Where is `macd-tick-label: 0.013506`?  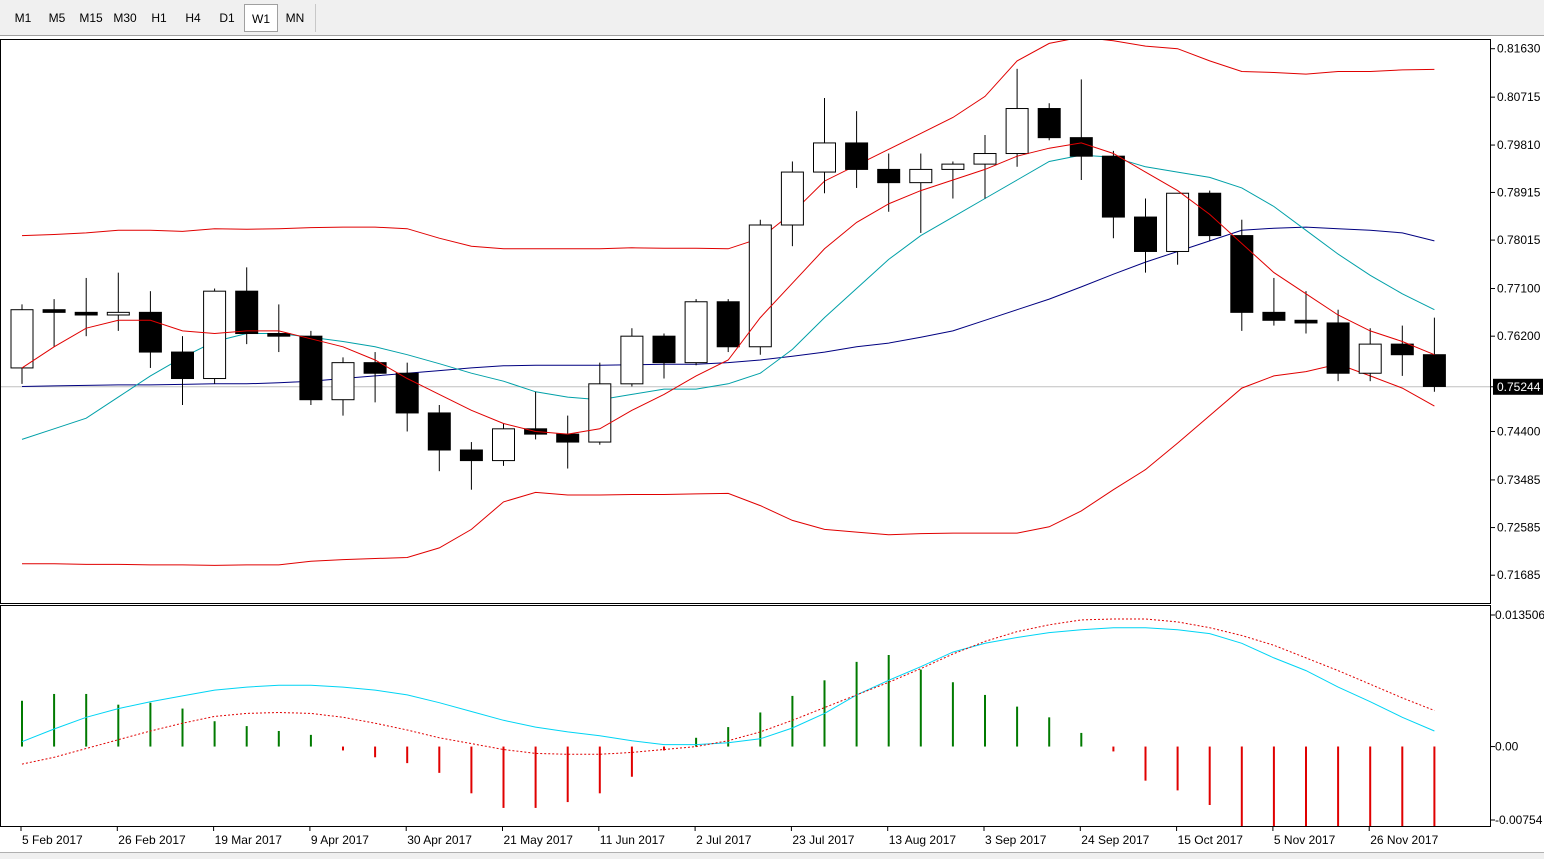
macd-tick-label: 0.013506 is located at coordinates (1519, 615).